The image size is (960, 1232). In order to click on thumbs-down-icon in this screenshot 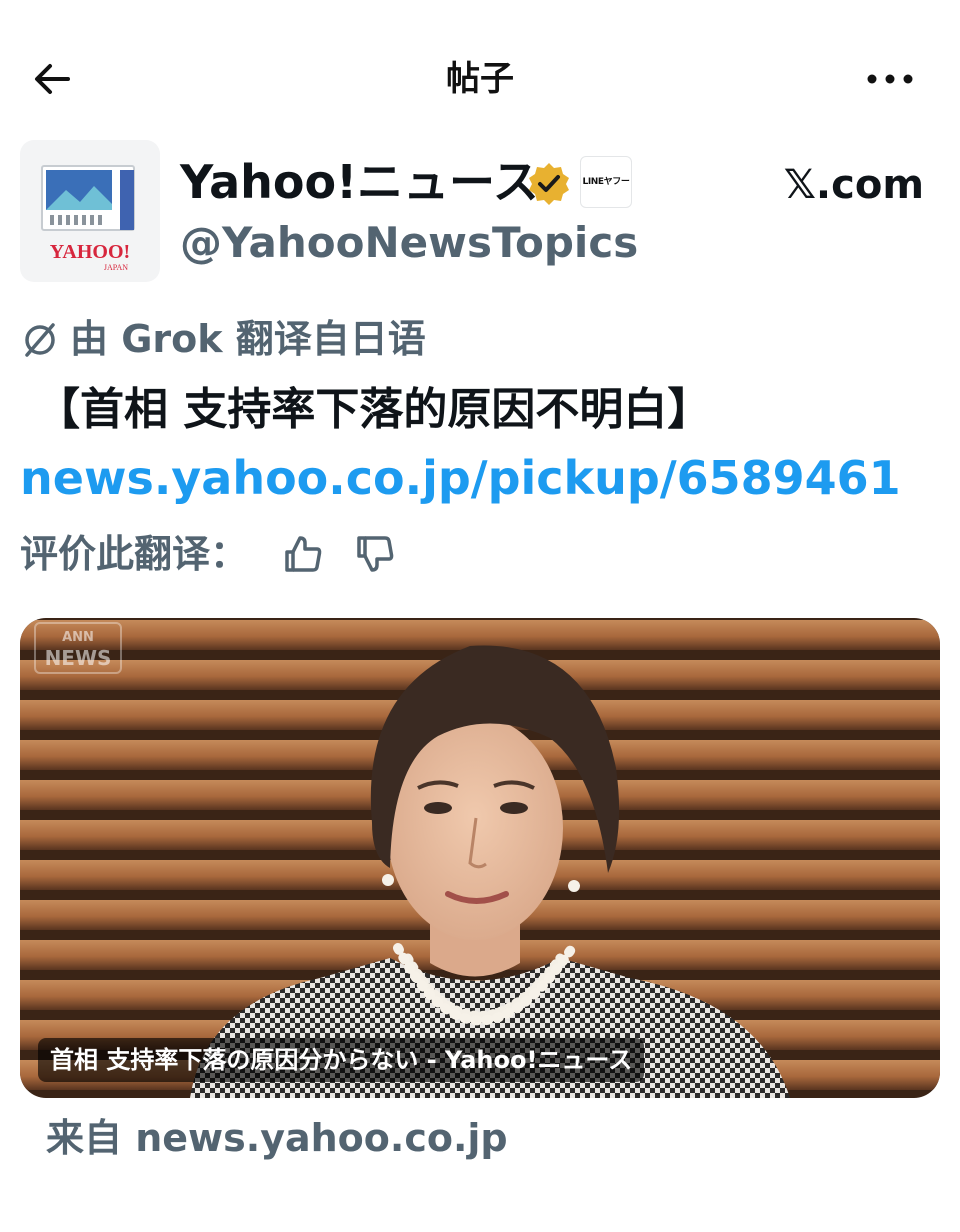, I will do `click(375, 554)`.